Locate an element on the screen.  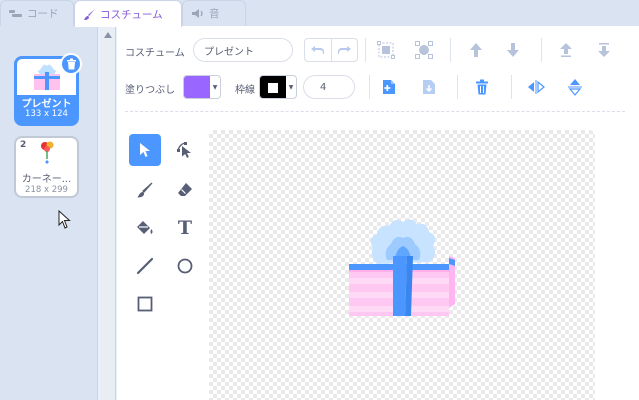
copy-icon is located at coordinates (389, 87).